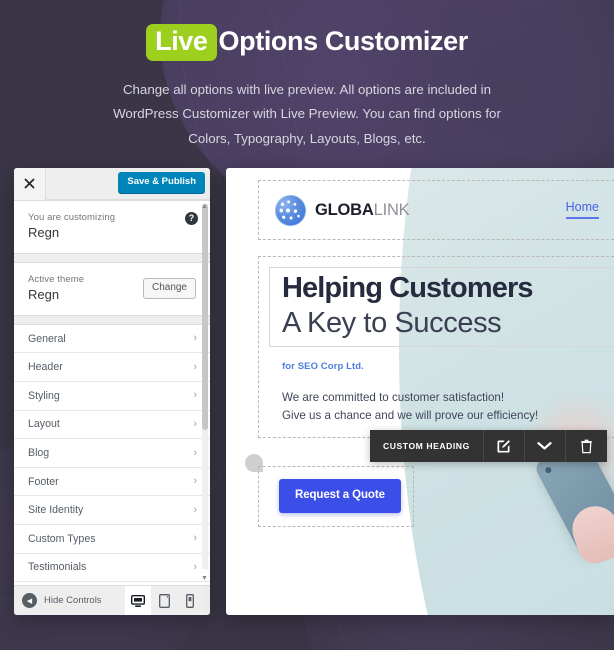 The height and width of the screenshot is (650, 614). Describe the element at coordinates (307, 138) in the screenshot. I see `hero-subtitle-line: Colors, Typography, Layouts, Blogs, etc.` at that location.